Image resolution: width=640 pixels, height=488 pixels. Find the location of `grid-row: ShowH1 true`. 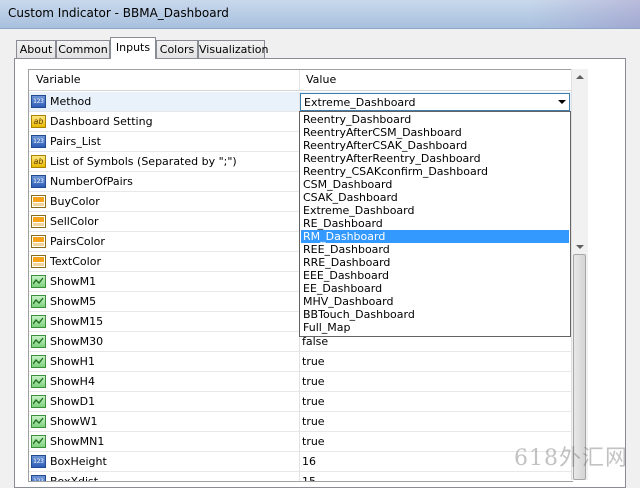

grid-row: ShowH1 true is located at coordinates (301, 362).